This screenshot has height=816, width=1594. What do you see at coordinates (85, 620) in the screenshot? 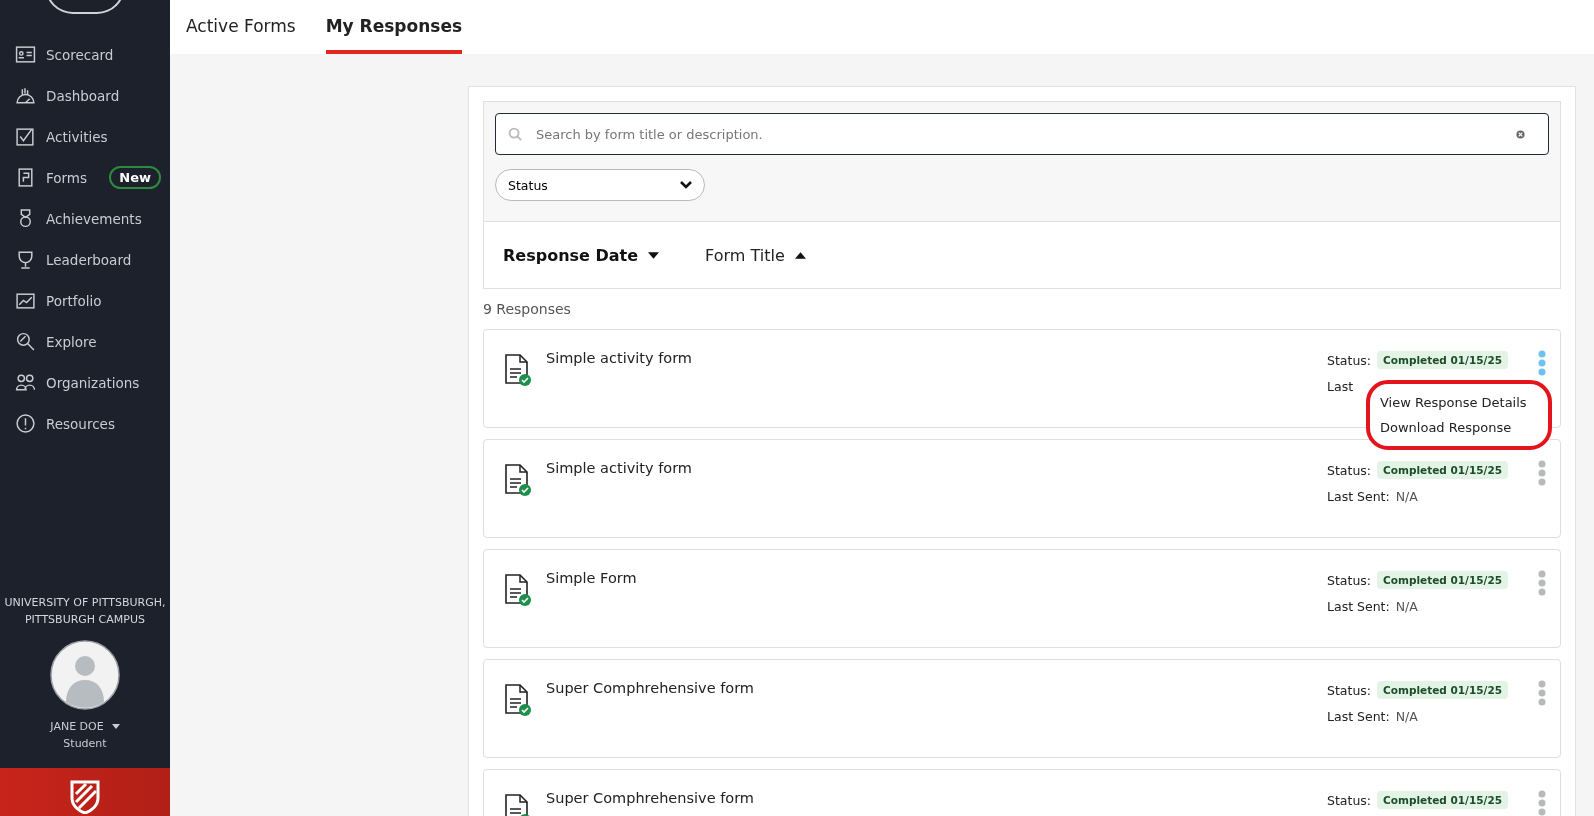
I see `institution-name: PITTSBURGH CAMPUS` at bounding box center [85, 620].